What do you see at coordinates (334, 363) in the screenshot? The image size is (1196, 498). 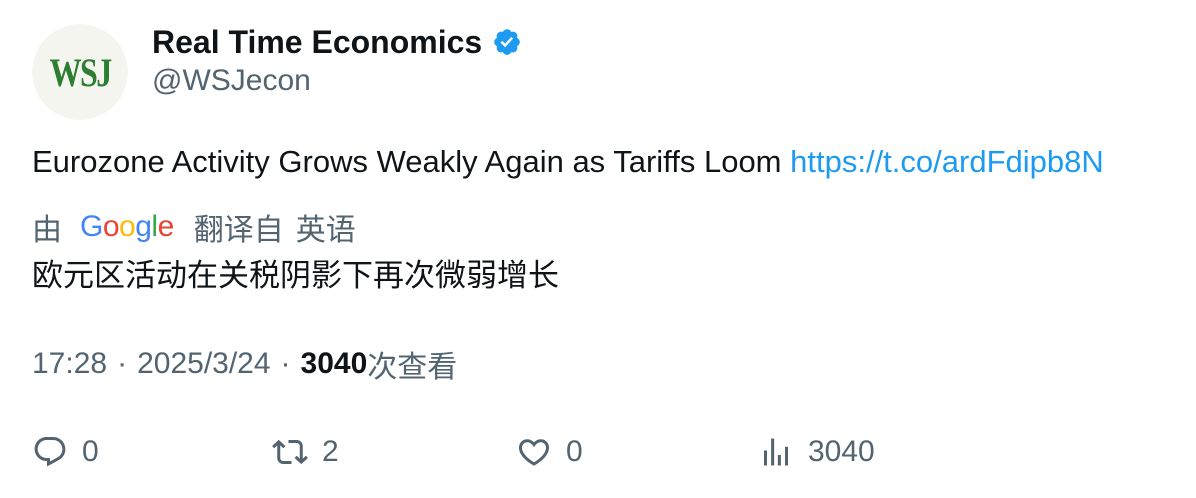 I see `views-count: 3040` at bounding box center [334, 363].